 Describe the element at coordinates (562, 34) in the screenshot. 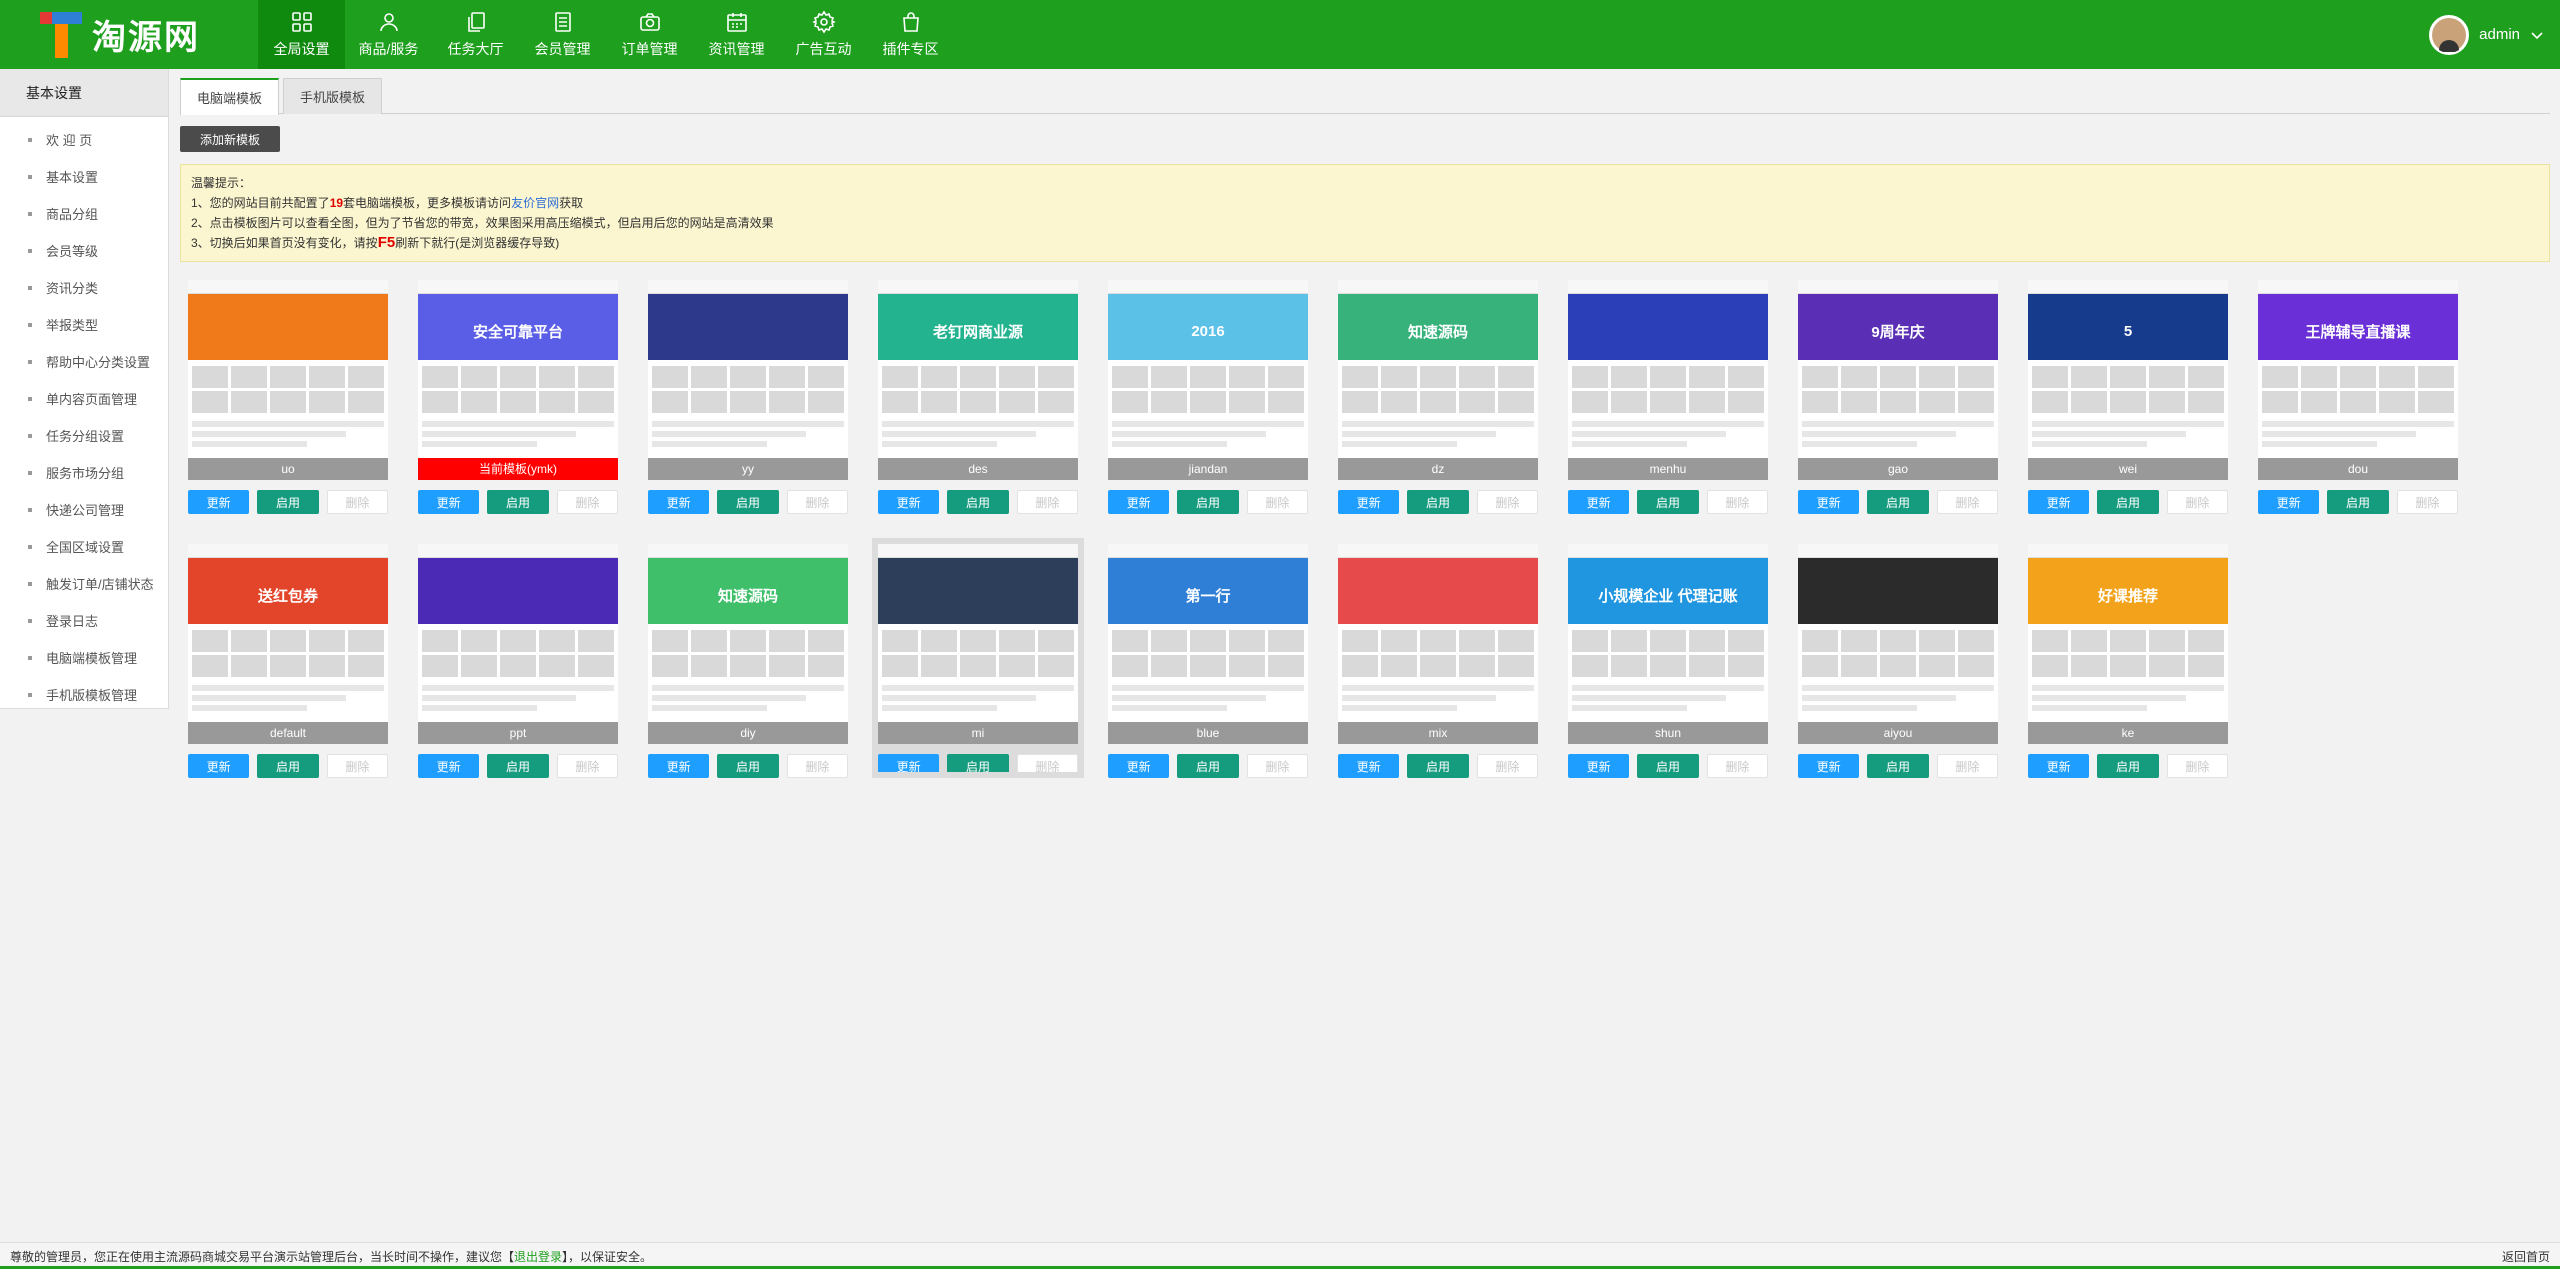

I see `nav-item-3: 会员管理` at that location.